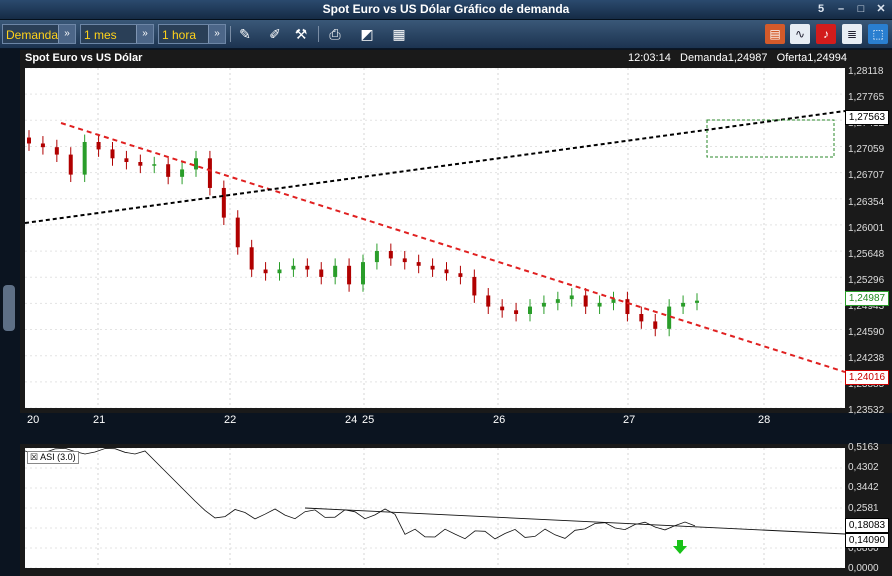 Image resolution: width=892 pixels, height=576 pixels. Describe the element at coordinates (841, 9) in the screenshot. I see `minimize-button: –` at that location.